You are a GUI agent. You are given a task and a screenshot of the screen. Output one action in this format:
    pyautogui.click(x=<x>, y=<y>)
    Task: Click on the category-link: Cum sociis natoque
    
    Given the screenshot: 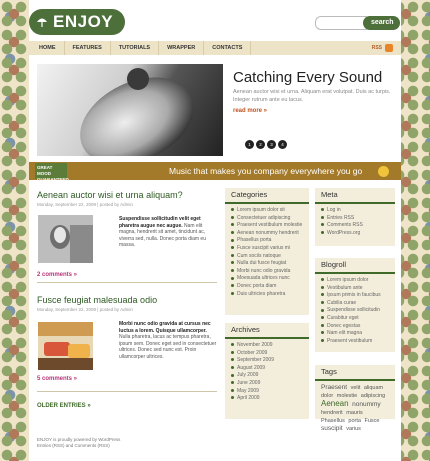 What is the action you would take?
    pyautogui.click(x=270, y=257)
    